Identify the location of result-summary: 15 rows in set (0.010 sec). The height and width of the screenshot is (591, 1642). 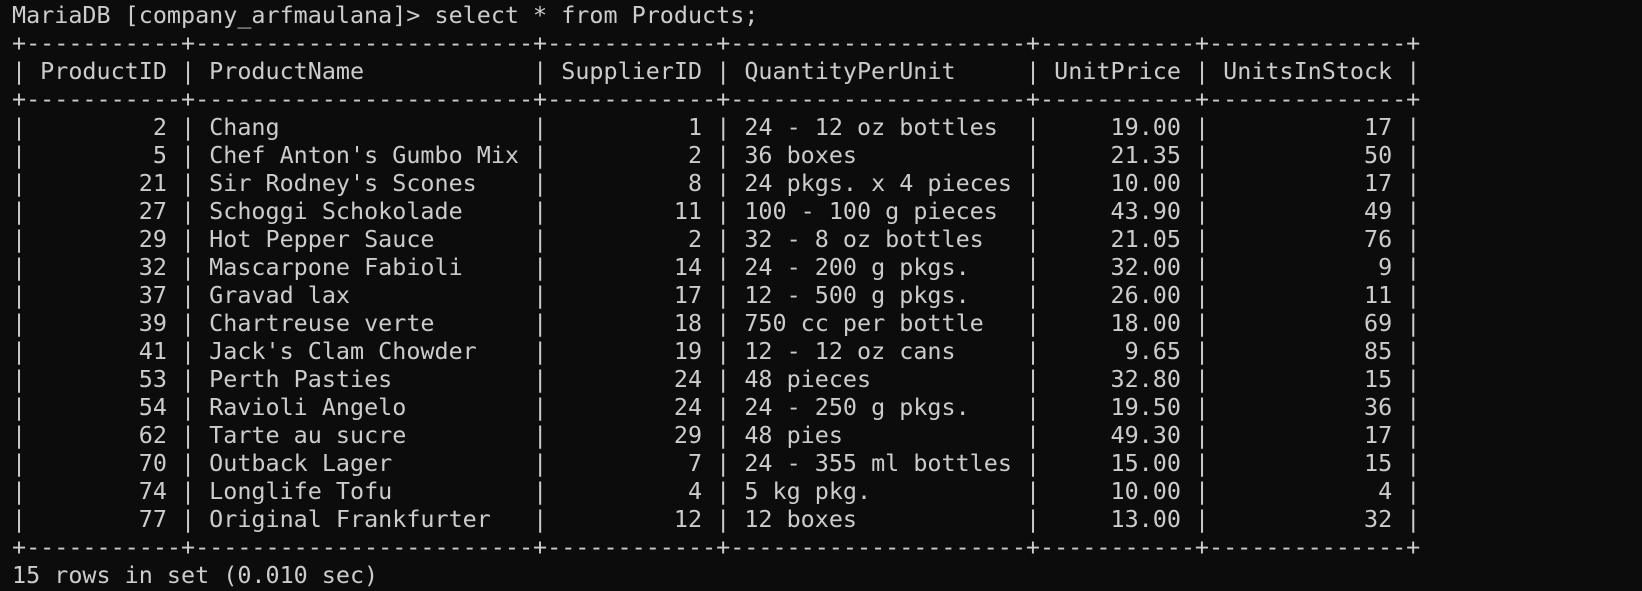
(195, 575).